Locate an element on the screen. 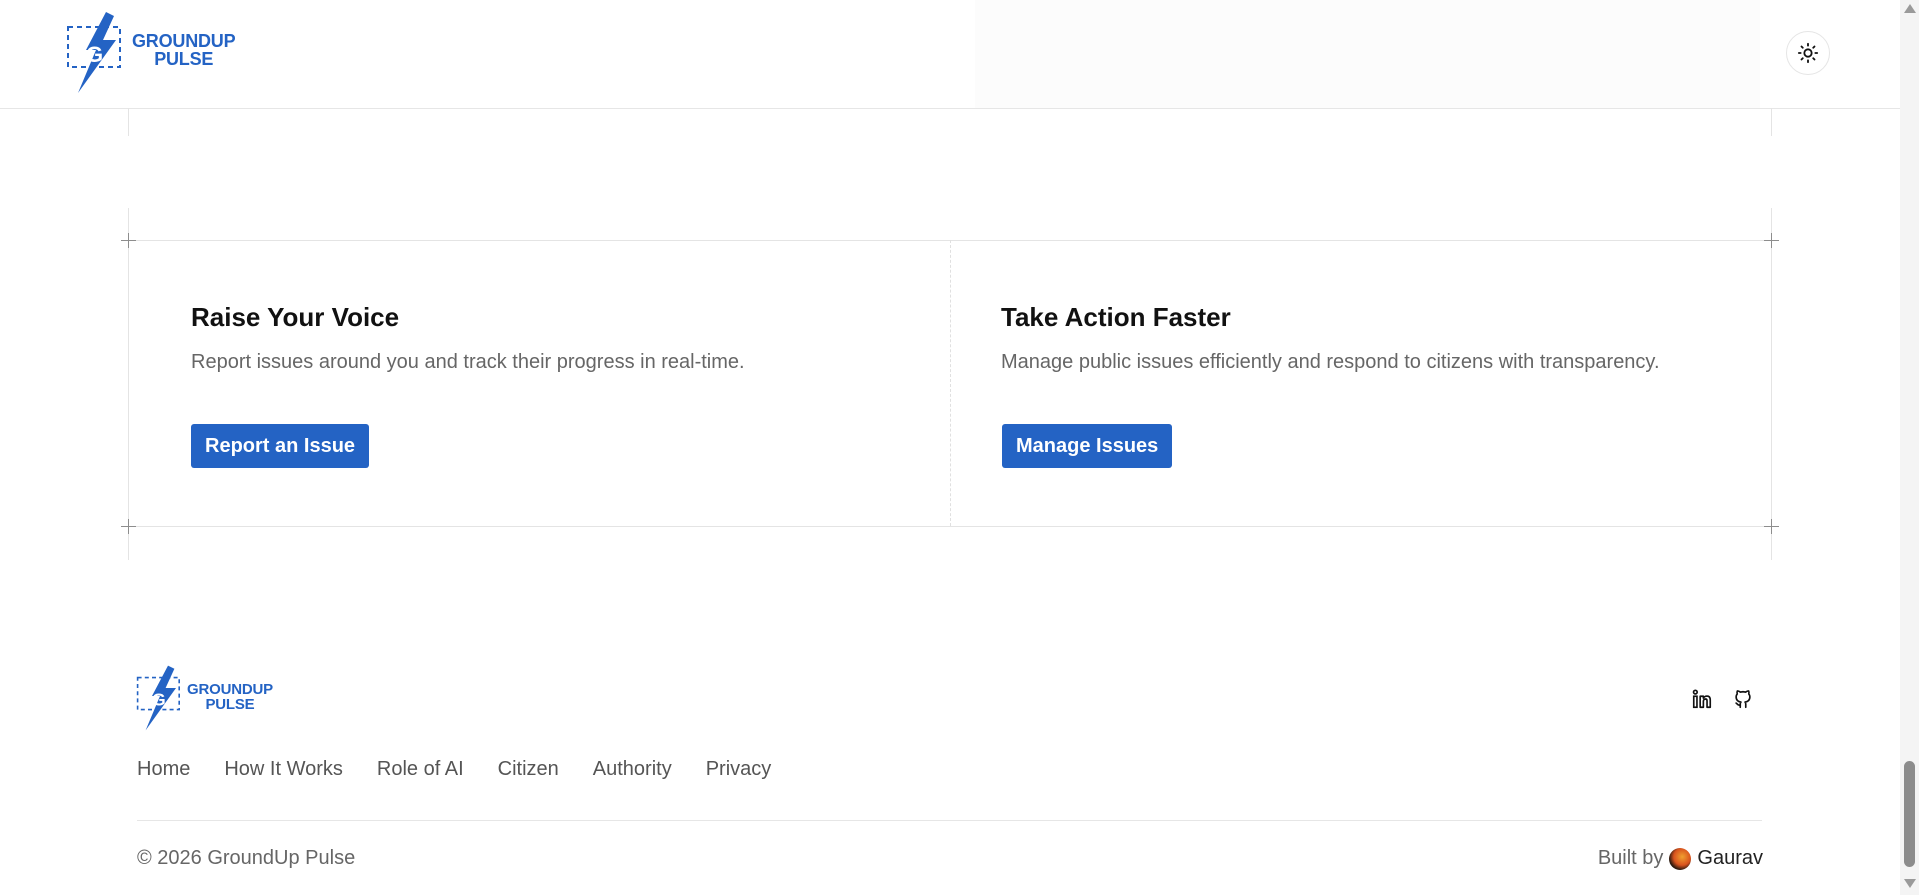 This screenshot has height=895, width=1919. github-icon is located at coordinates (1743, 699).